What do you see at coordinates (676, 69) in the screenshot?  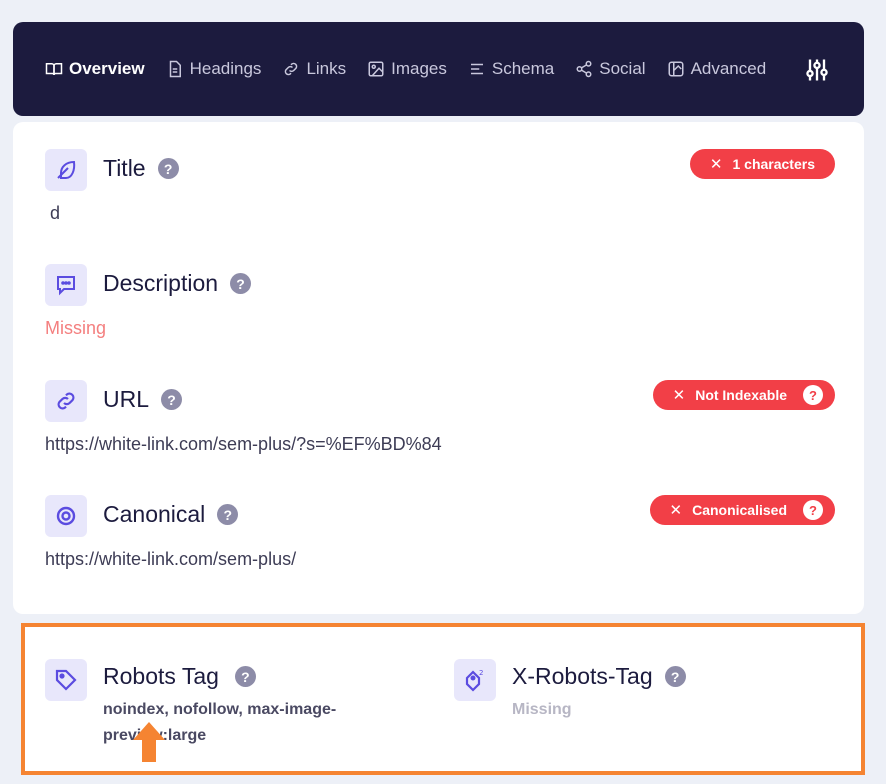 I see `advanced-icon` at bounding box center [676, 69].